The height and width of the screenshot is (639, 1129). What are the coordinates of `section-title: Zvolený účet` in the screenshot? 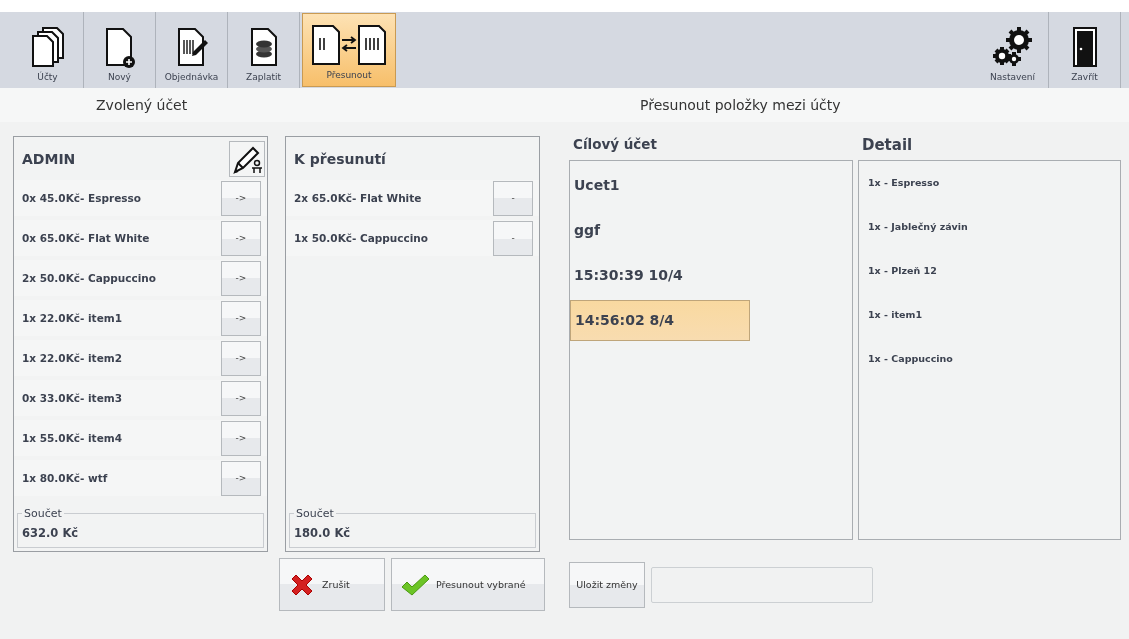 It's located at (142, 105).